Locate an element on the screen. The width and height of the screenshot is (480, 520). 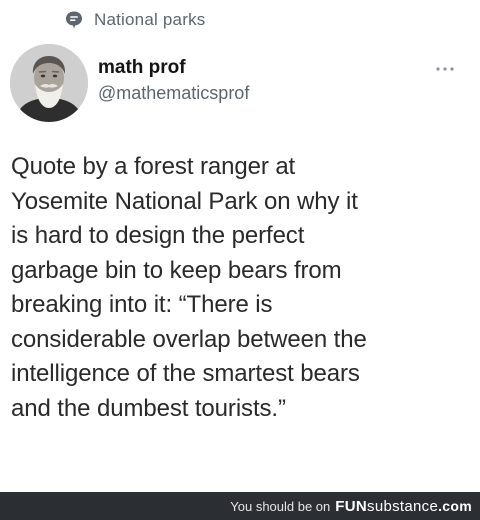
topic-speech-bubble-icon is located at coordinates (74, 20).